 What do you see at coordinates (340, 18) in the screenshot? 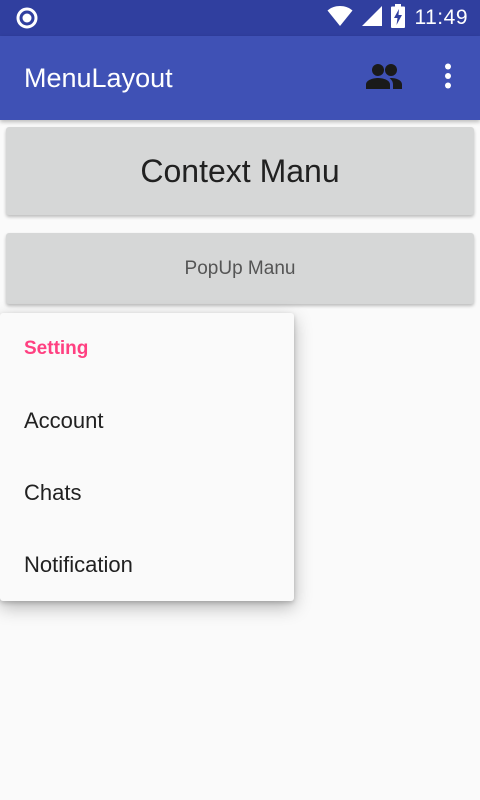
I see `wifi-icon` at bounding box center [340, 18].